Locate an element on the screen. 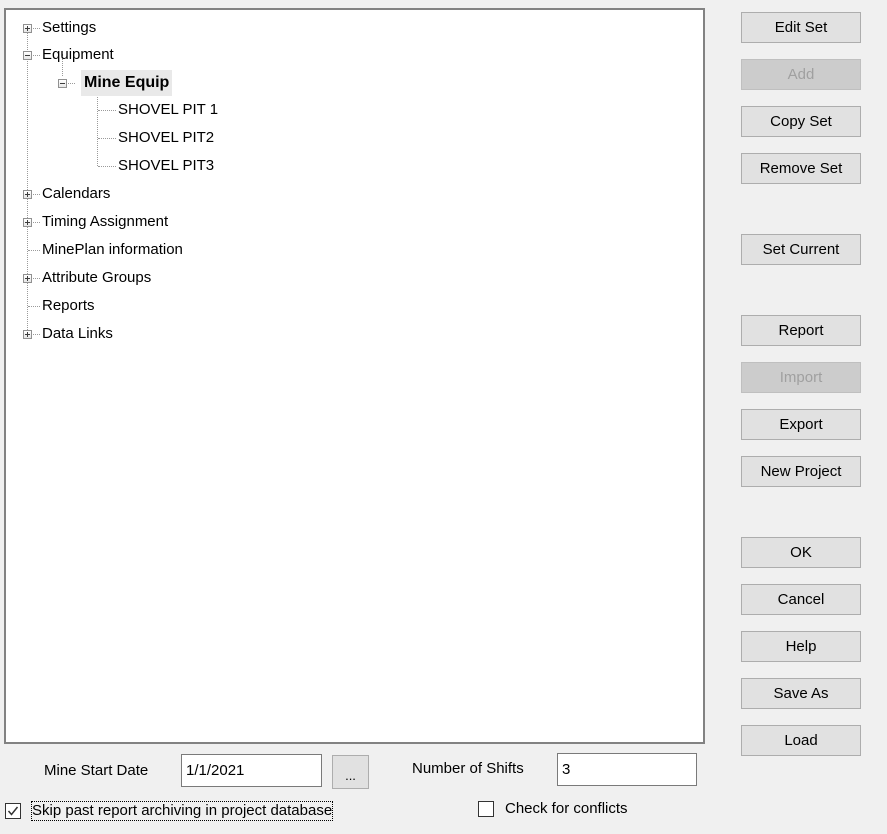 The image size is (887, 834). tree-item-label: Mine Equip is located at coordinates (127, 83).